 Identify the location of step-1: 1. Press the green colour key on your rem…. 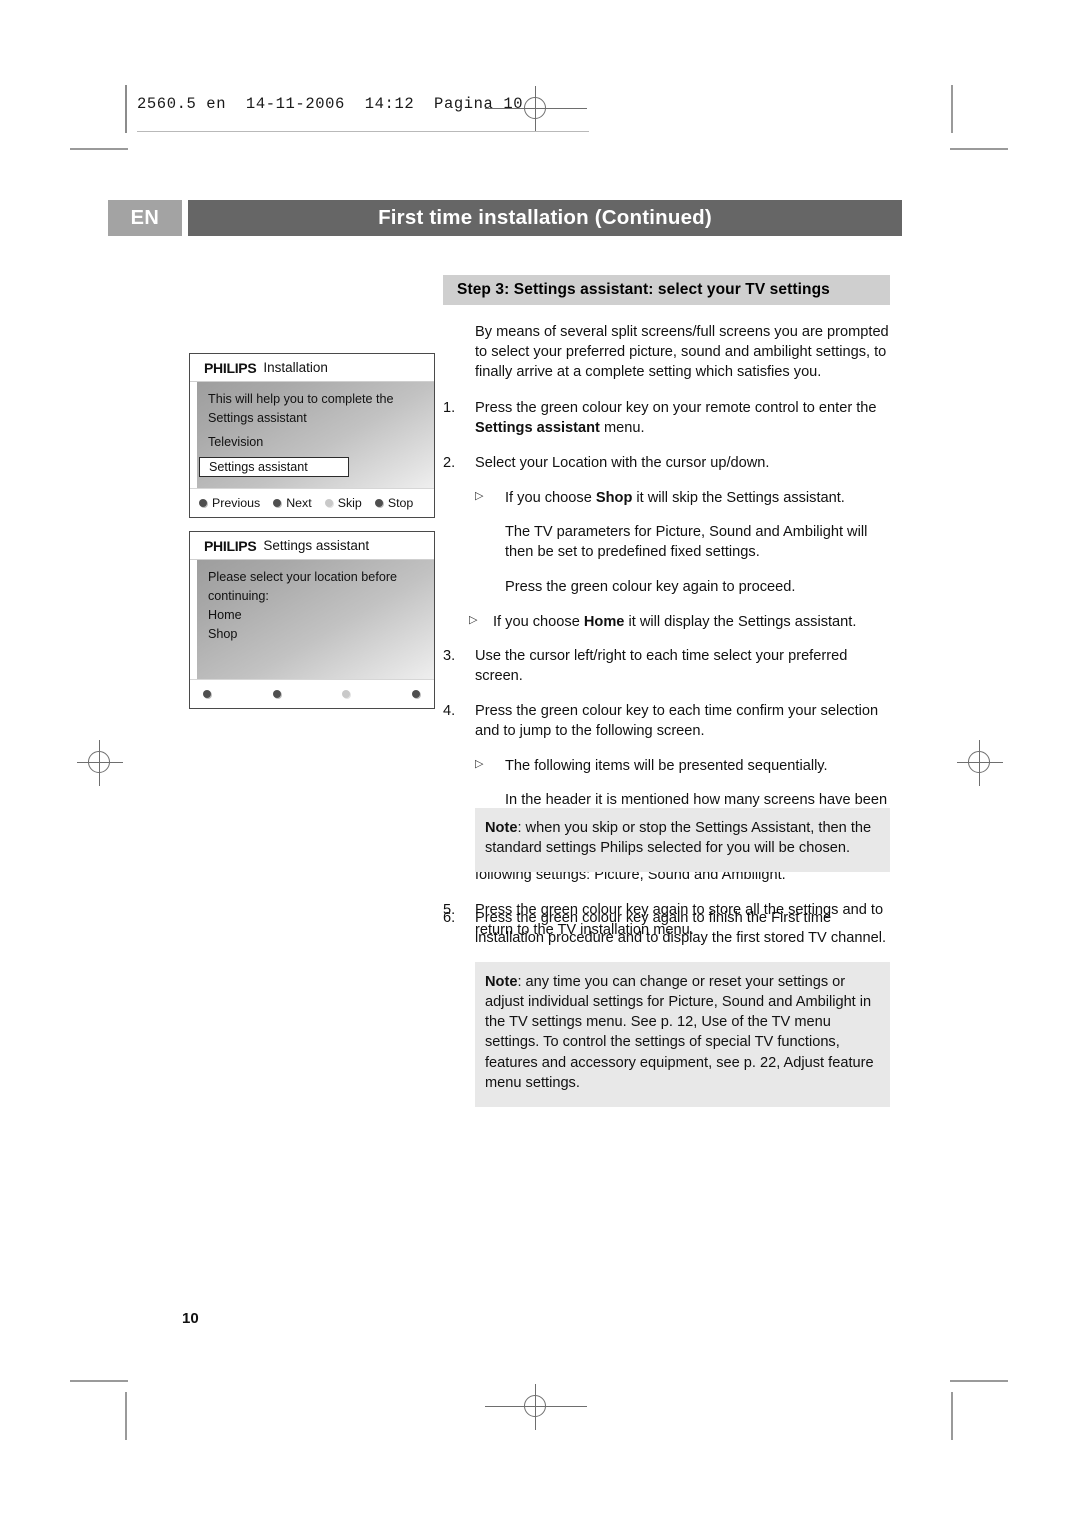
(667, 418).